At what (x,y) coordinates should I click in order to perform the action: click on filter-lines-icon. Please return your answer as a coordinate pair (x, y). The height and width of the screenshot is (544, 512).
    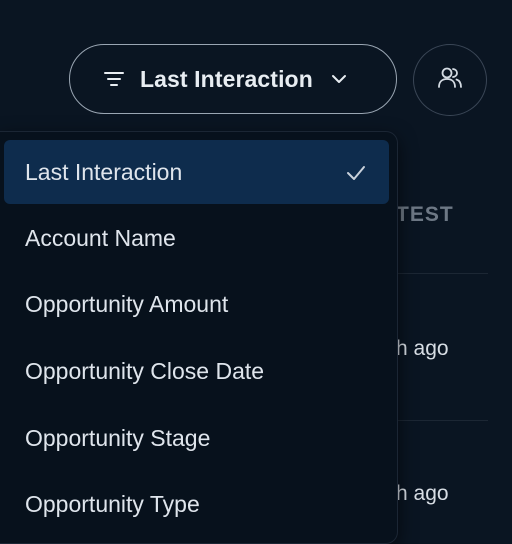
    Looking at the image, I should click on (114, 79).